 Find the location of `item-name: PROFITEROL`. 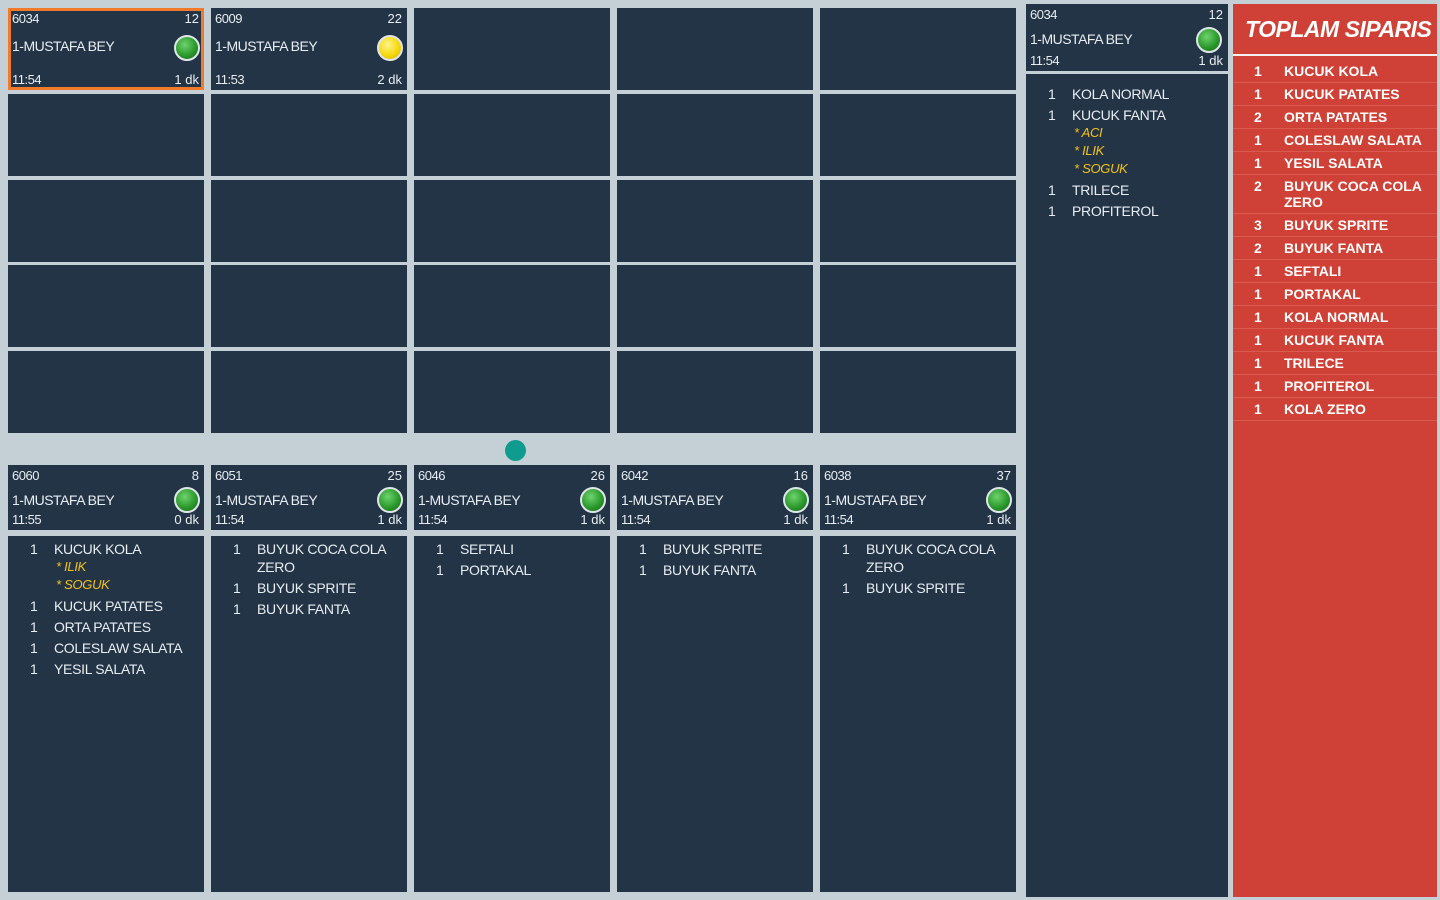

item-name: PROFITEROL is located at coordinates (1115, 211).